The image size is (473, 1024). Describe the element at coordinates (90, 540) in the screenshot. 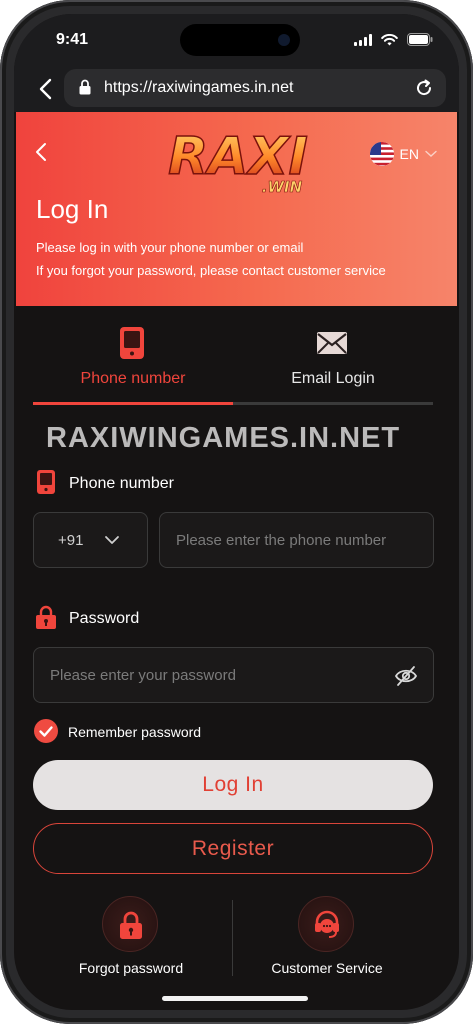

I see `country-code-select: +91` at that location.